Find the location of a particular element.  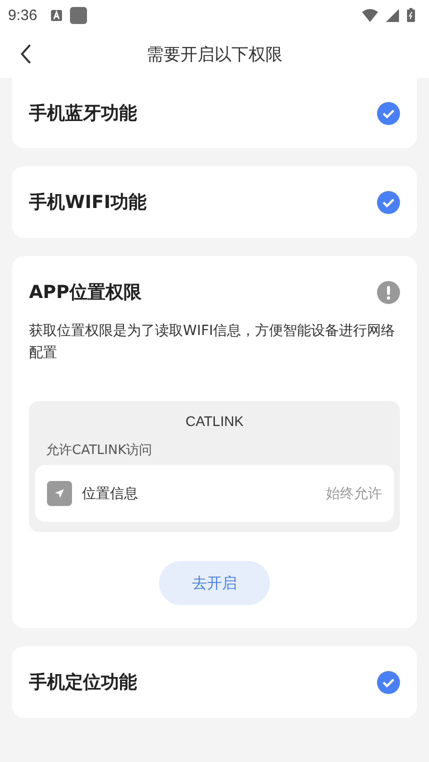

app-icon is located at coordinates (79, 15).